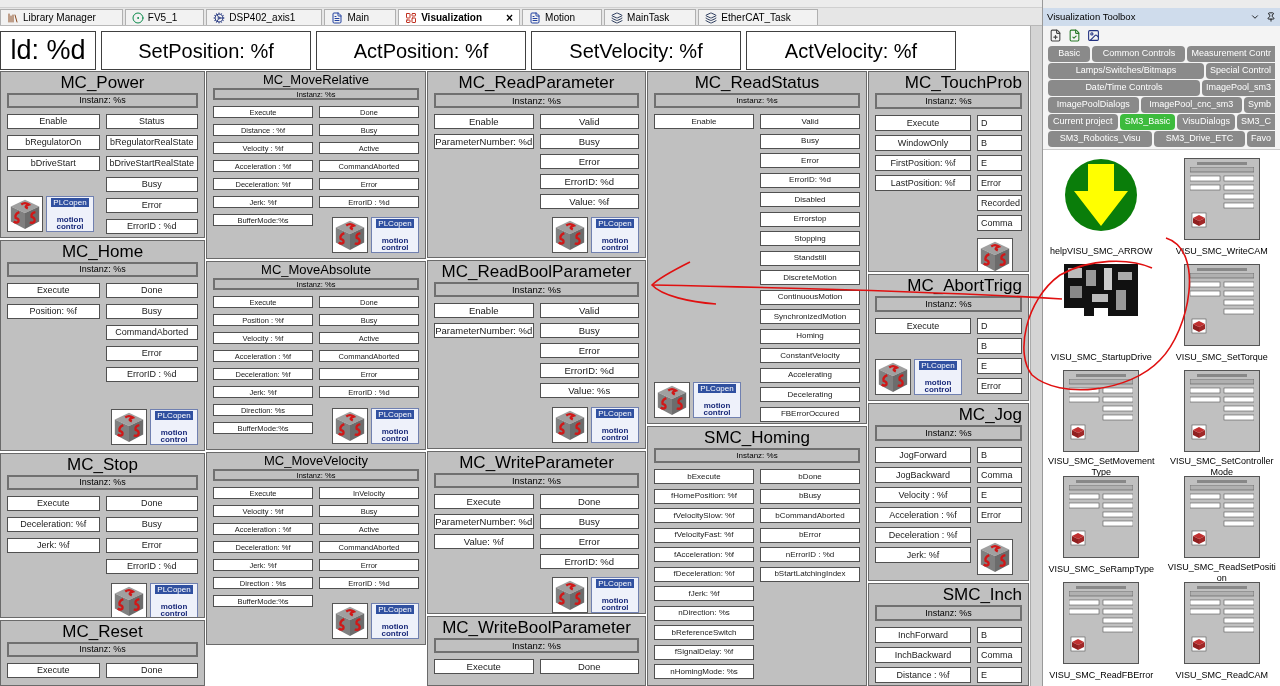 Image resolution: width=1280 pixels, height=686 pixels. I want to click on scrollbar, so click(1036, 356).